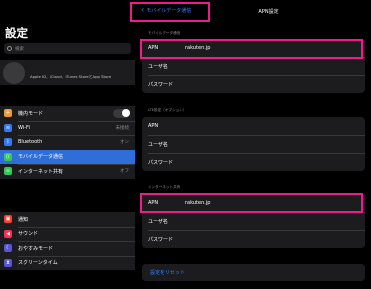 This screenshot has width=371, height=289. What do you see at coordinates (16, 33) in the screenshot?
I see `sidebar-title: 設定` at bounding box center [16, 33].